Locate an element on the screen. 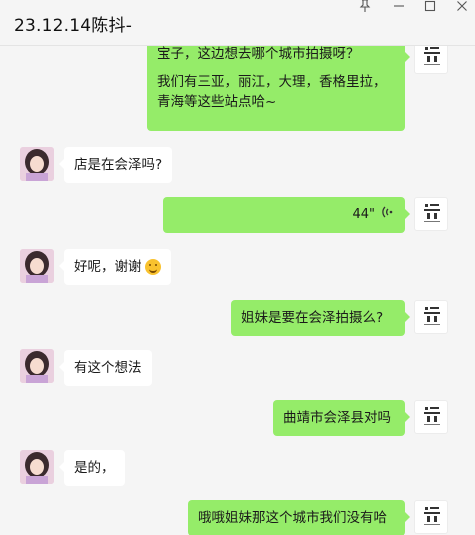  message-line: 宝子，这边想去哪个城市拍摄呀？ is located at coordinates (258, 54).